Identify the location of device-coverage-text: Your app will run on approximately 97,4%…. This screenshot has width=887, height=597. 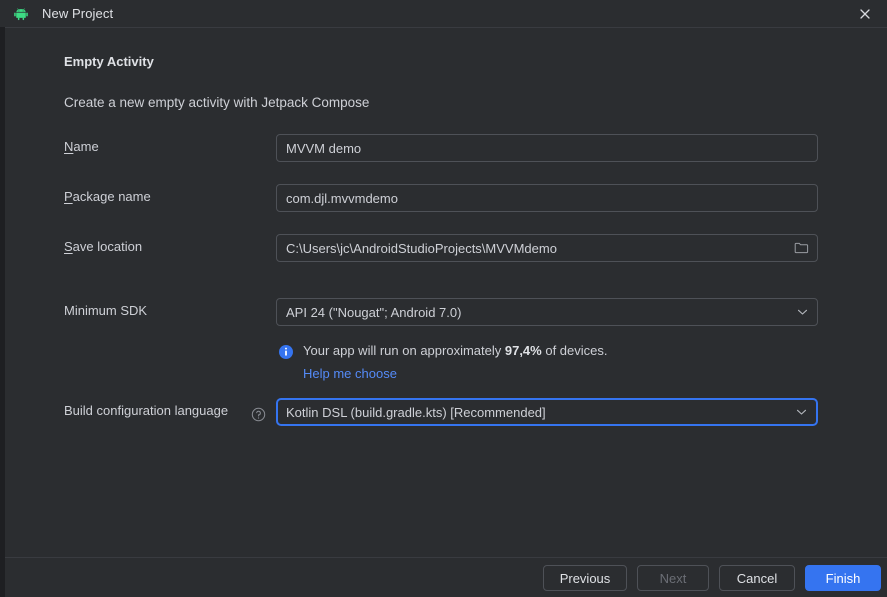
(455, 351).